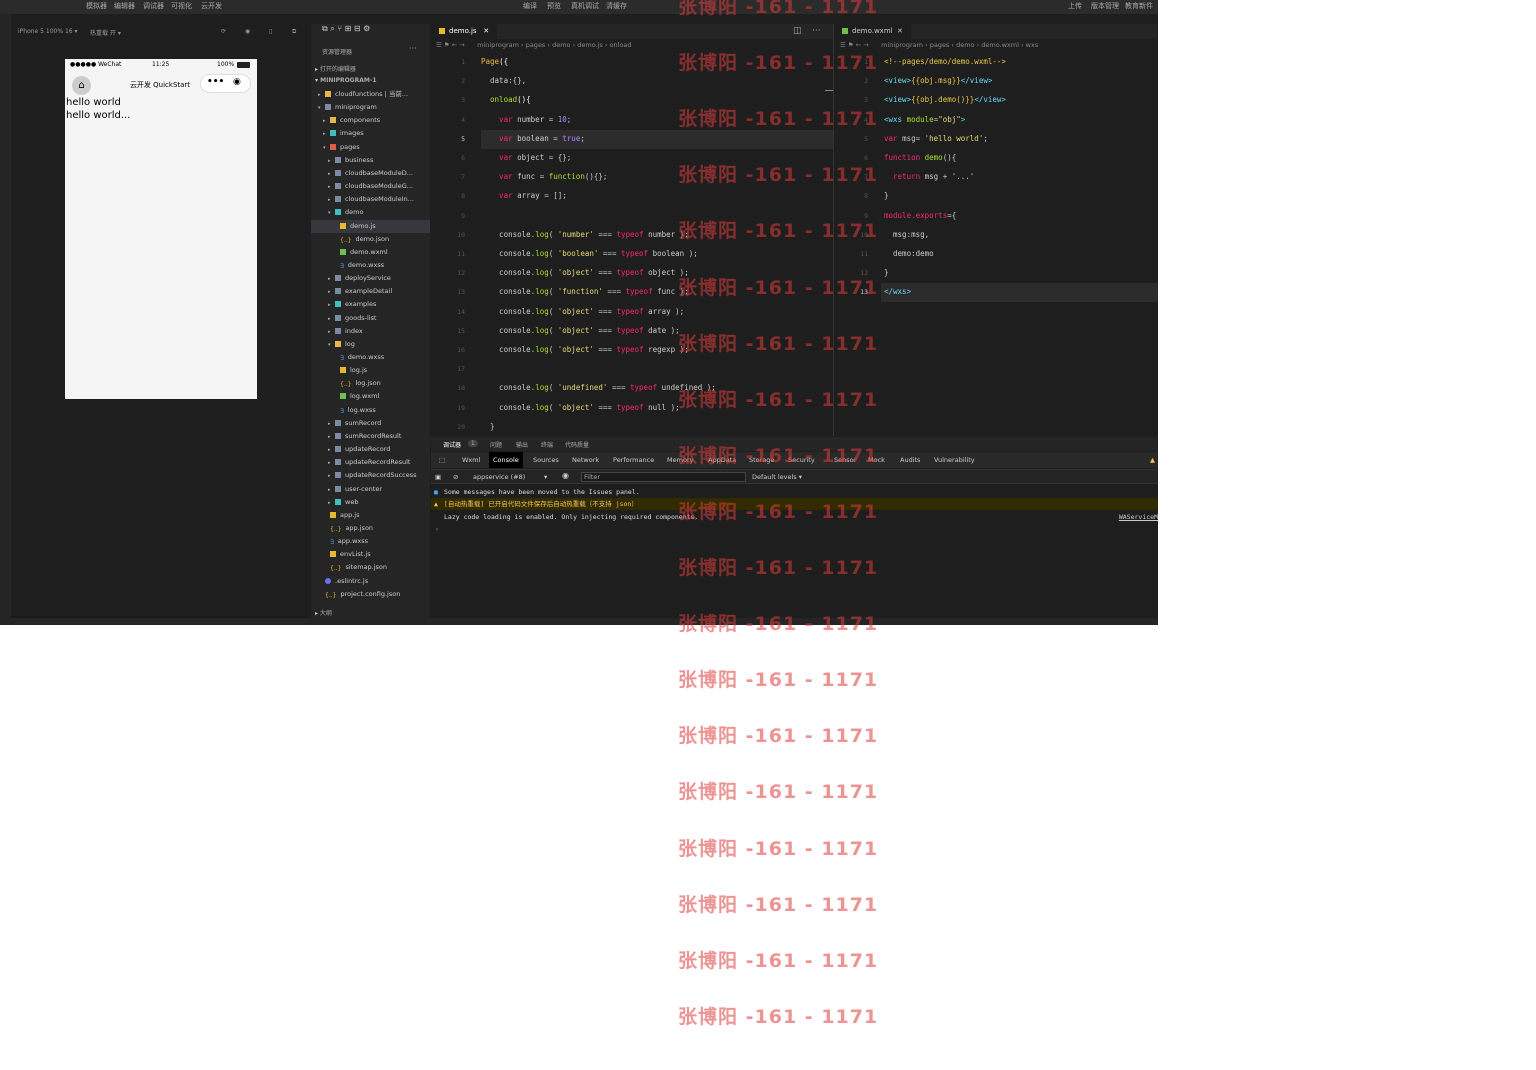  Describe the element at coordinates (616, 6) in the screenshot. I see `menu-item: 清缓存` at that location.